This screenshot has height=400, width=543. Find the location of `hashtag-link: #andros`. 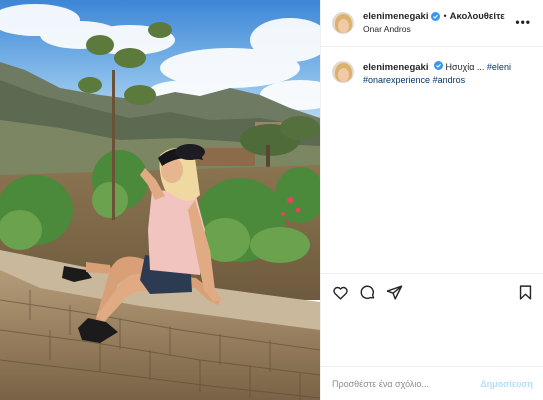

hashtag-link: #andros is located at coordinates (449, 80).